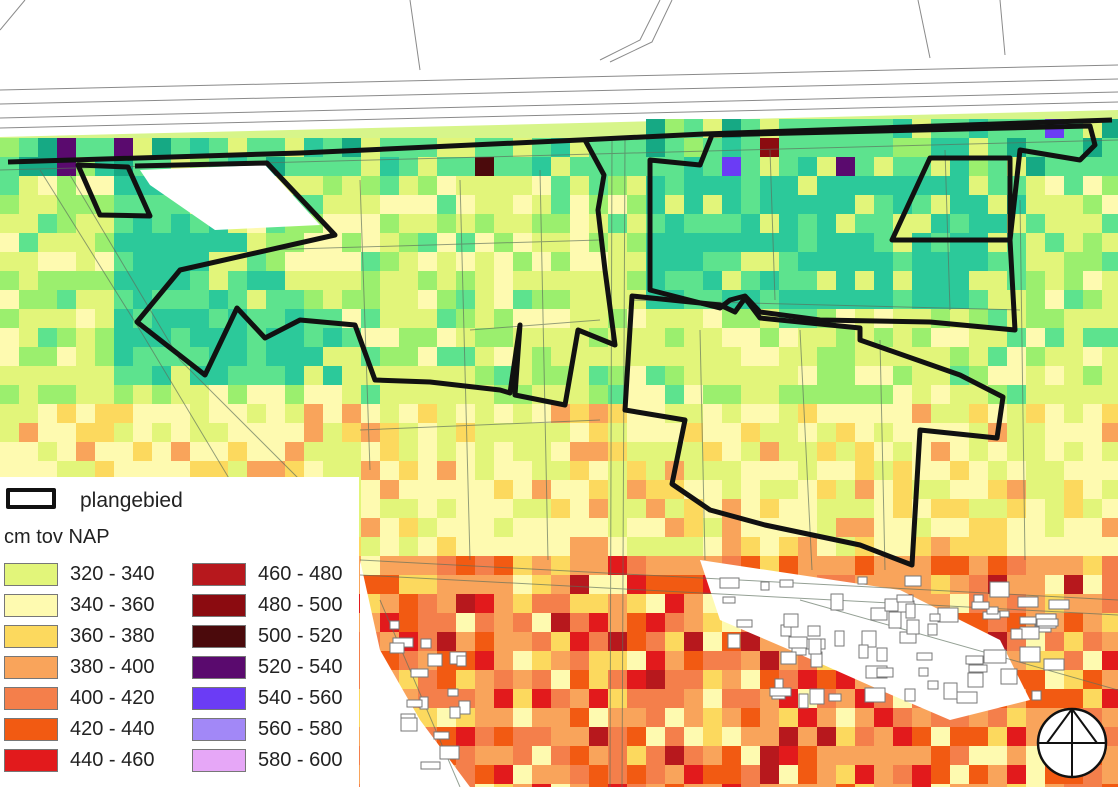 The image size is (1118, 787). I want to click on legend-item: 500 - 520, so click(267, 636).